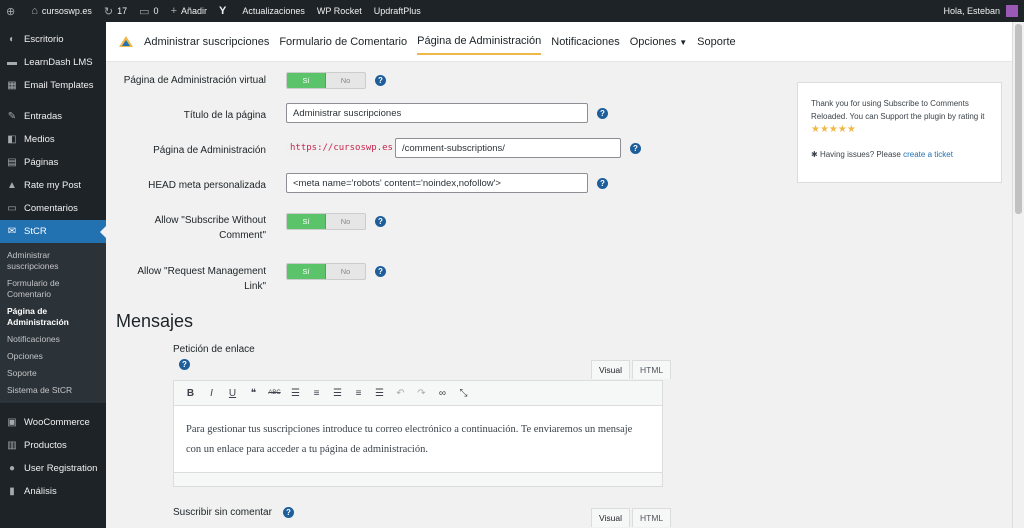 The width and height of the screenshot is (1024, 528). Describe the element at coordinates (53, 468) in the screenshot. I see `sidebar-item-user-registration: ● User Registration` at that location.